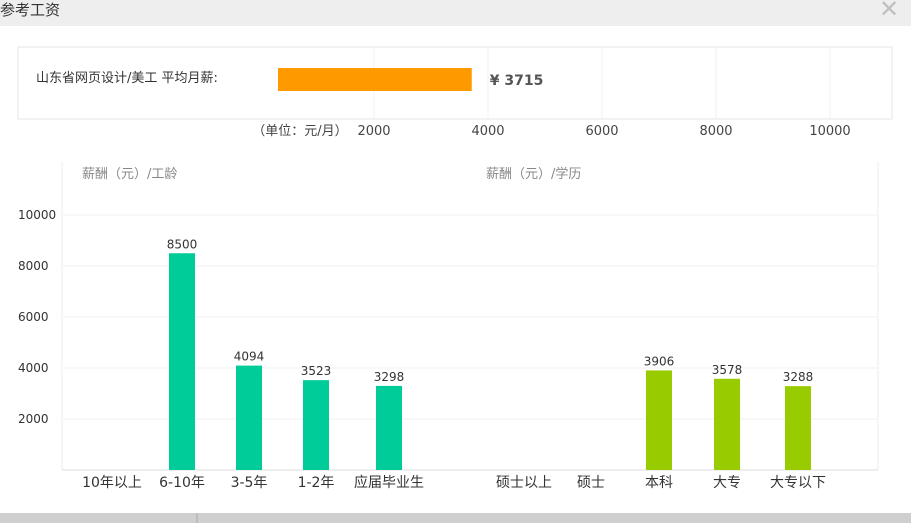  I want to click on x-tick-label: 1-2年, so click(316, 483).